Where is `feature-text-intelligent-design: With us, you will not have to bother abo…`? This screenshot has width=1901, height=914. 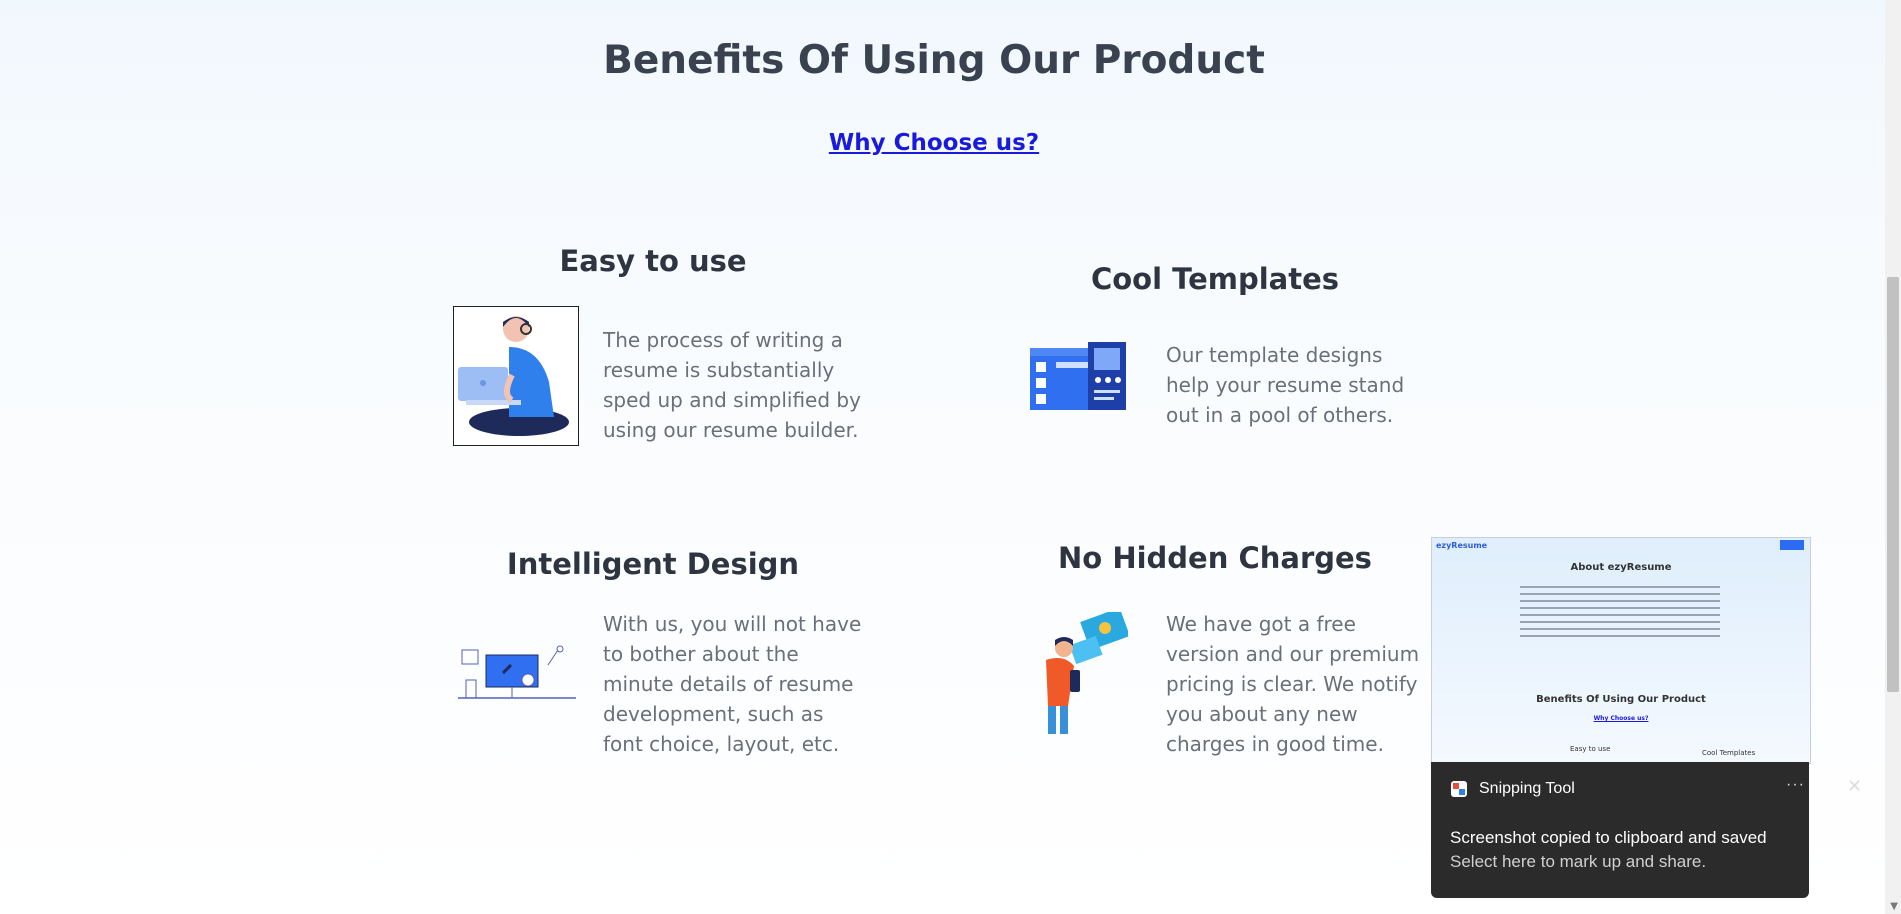
feature-text-intelligent-design: With us, you will not have to bother abo… is located at coordinates (732, 684).